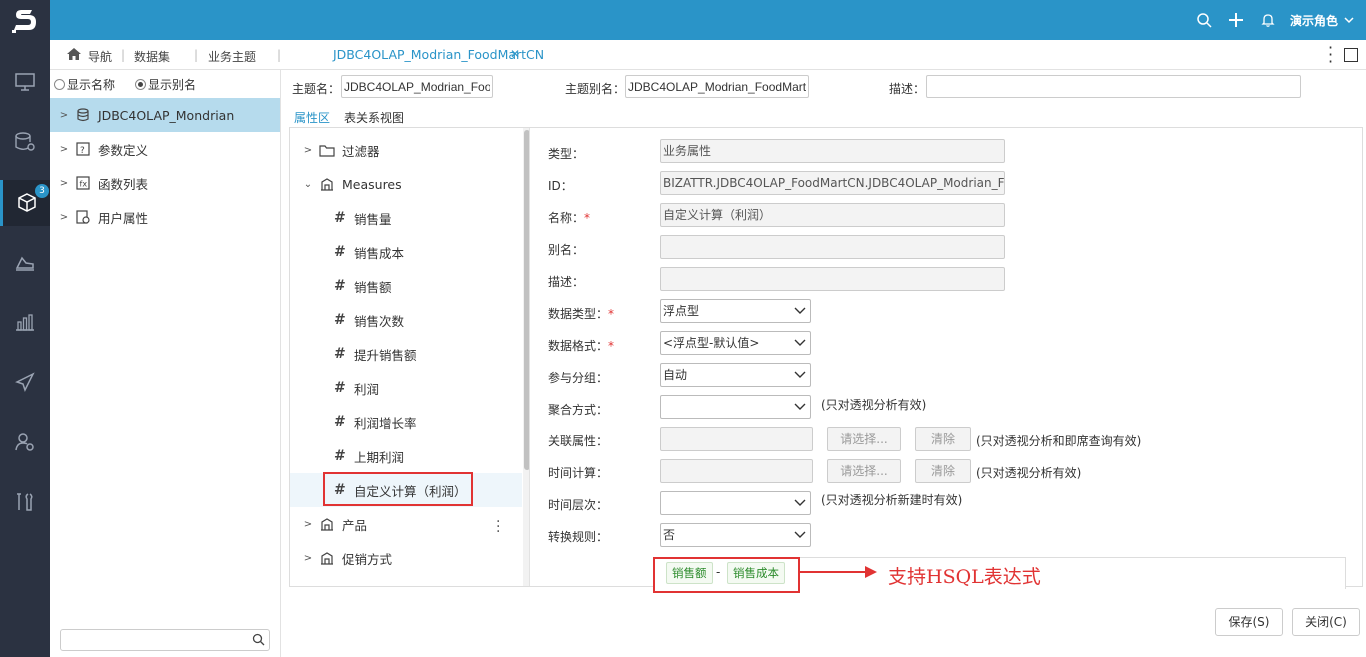 This screenshot has width=1366, height=657. What do you see at coordinates (832, 279) in the screenshot?
I see `description-field` at bounding box center [832, 279].